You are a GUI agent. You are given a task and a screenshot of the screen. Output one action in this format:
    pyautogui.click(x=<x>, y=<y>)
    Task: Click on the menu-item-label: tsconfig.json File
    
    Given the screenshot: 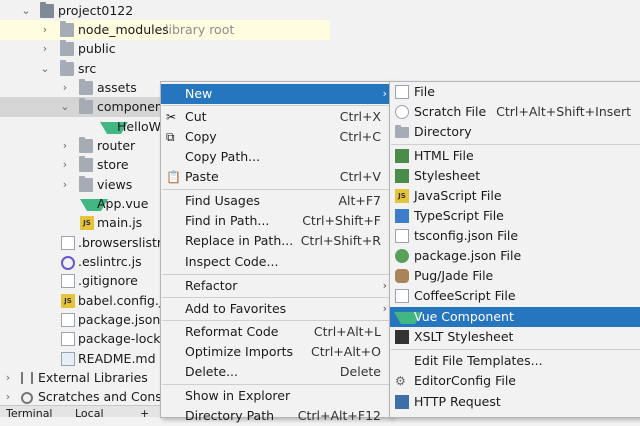 What is the action you would take?
    pyautogui.click(x=466, y=235)
    